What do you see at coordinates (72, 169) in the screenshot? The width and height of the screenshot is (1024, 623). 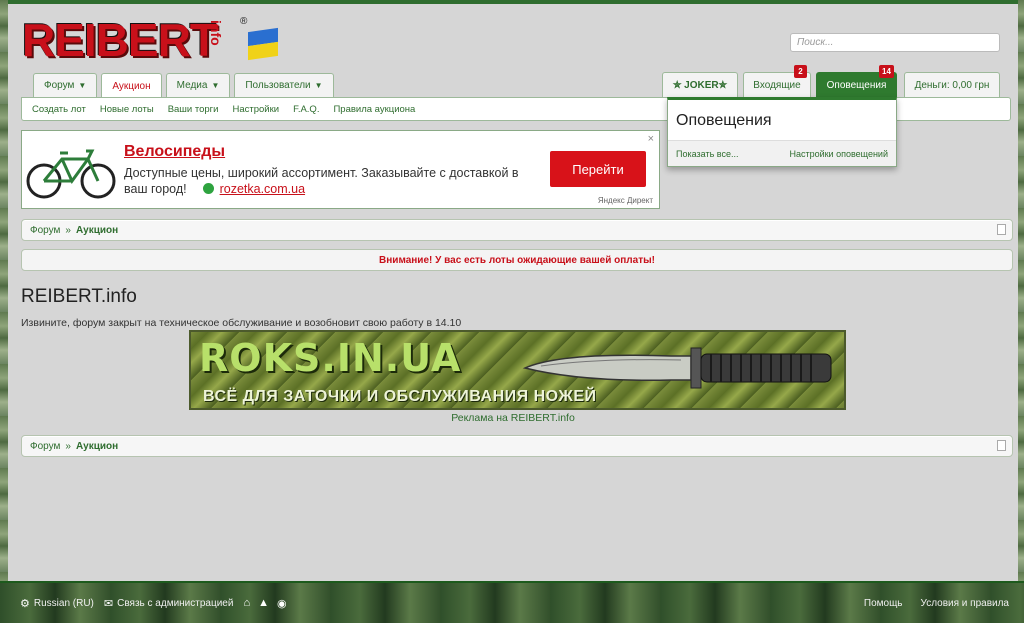 I see `bicycle-image` at bounding box center [72, 169].